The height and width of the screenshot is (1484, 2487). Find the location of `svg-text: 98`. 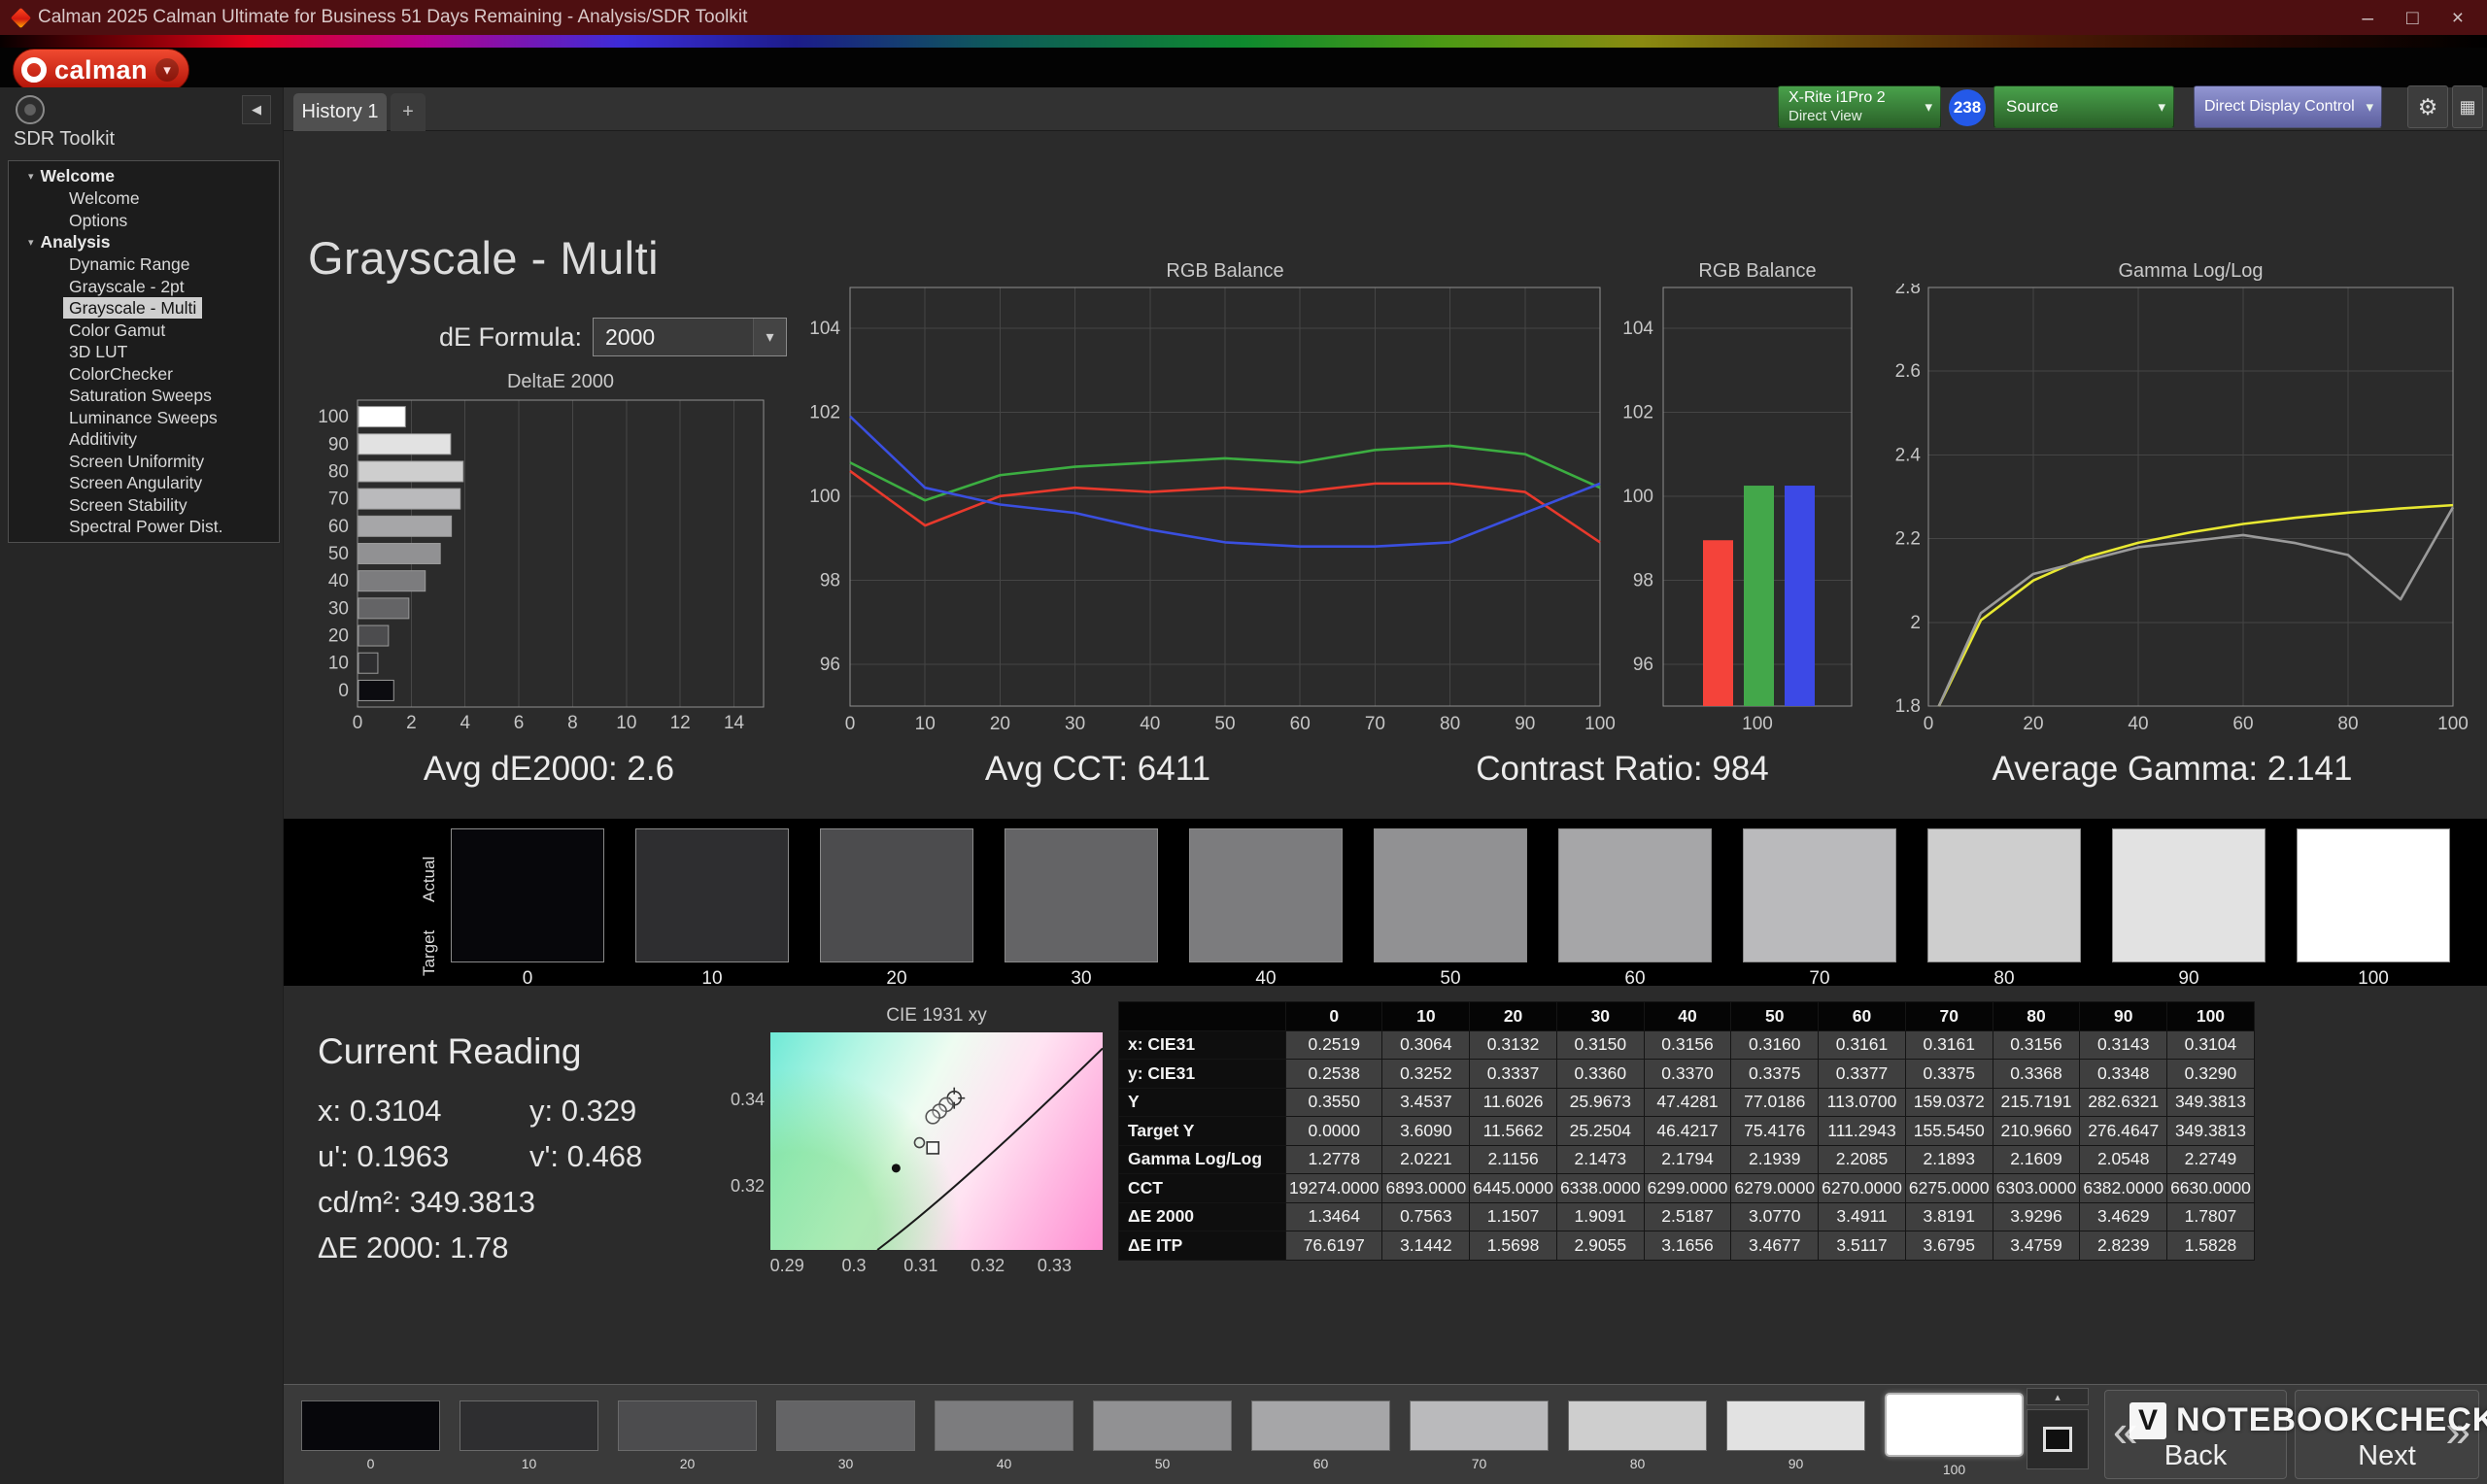

svg-text: 98 is located at coordinates (830, 580).